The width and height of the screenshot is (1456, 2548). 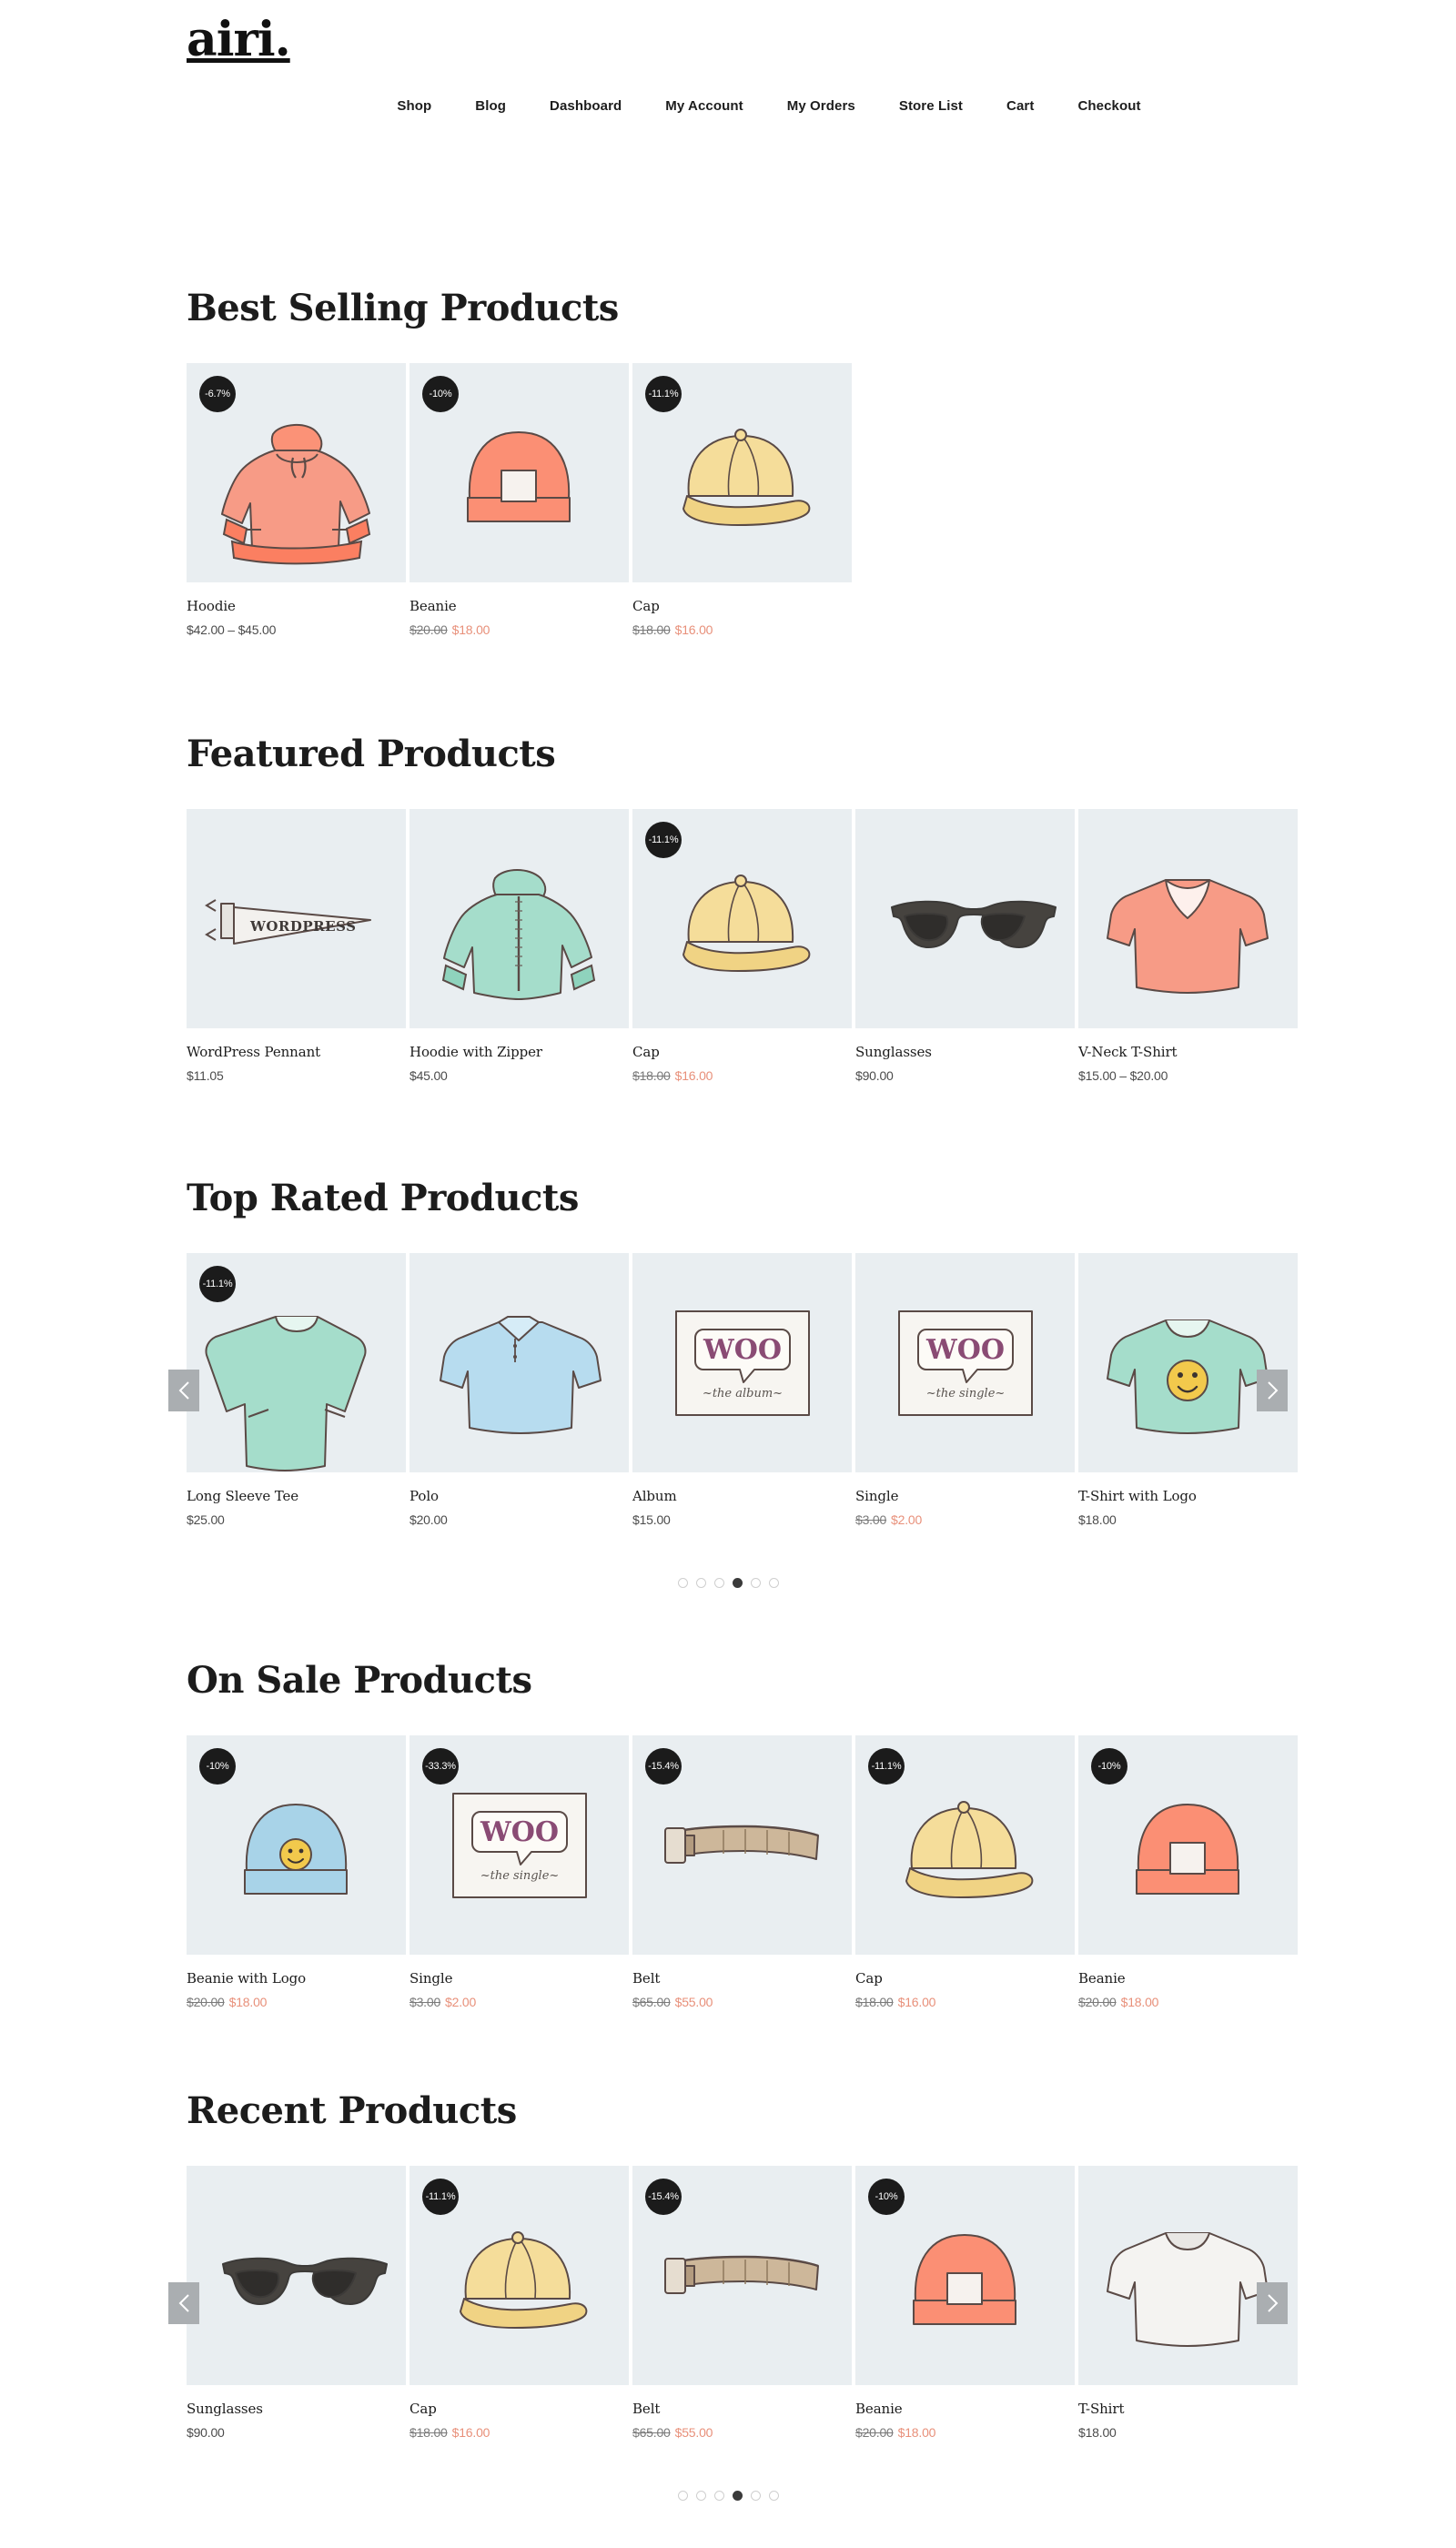 I want to click on product-card: WOO ~the album~ Album $15.00, so click(x=742, y=1390).